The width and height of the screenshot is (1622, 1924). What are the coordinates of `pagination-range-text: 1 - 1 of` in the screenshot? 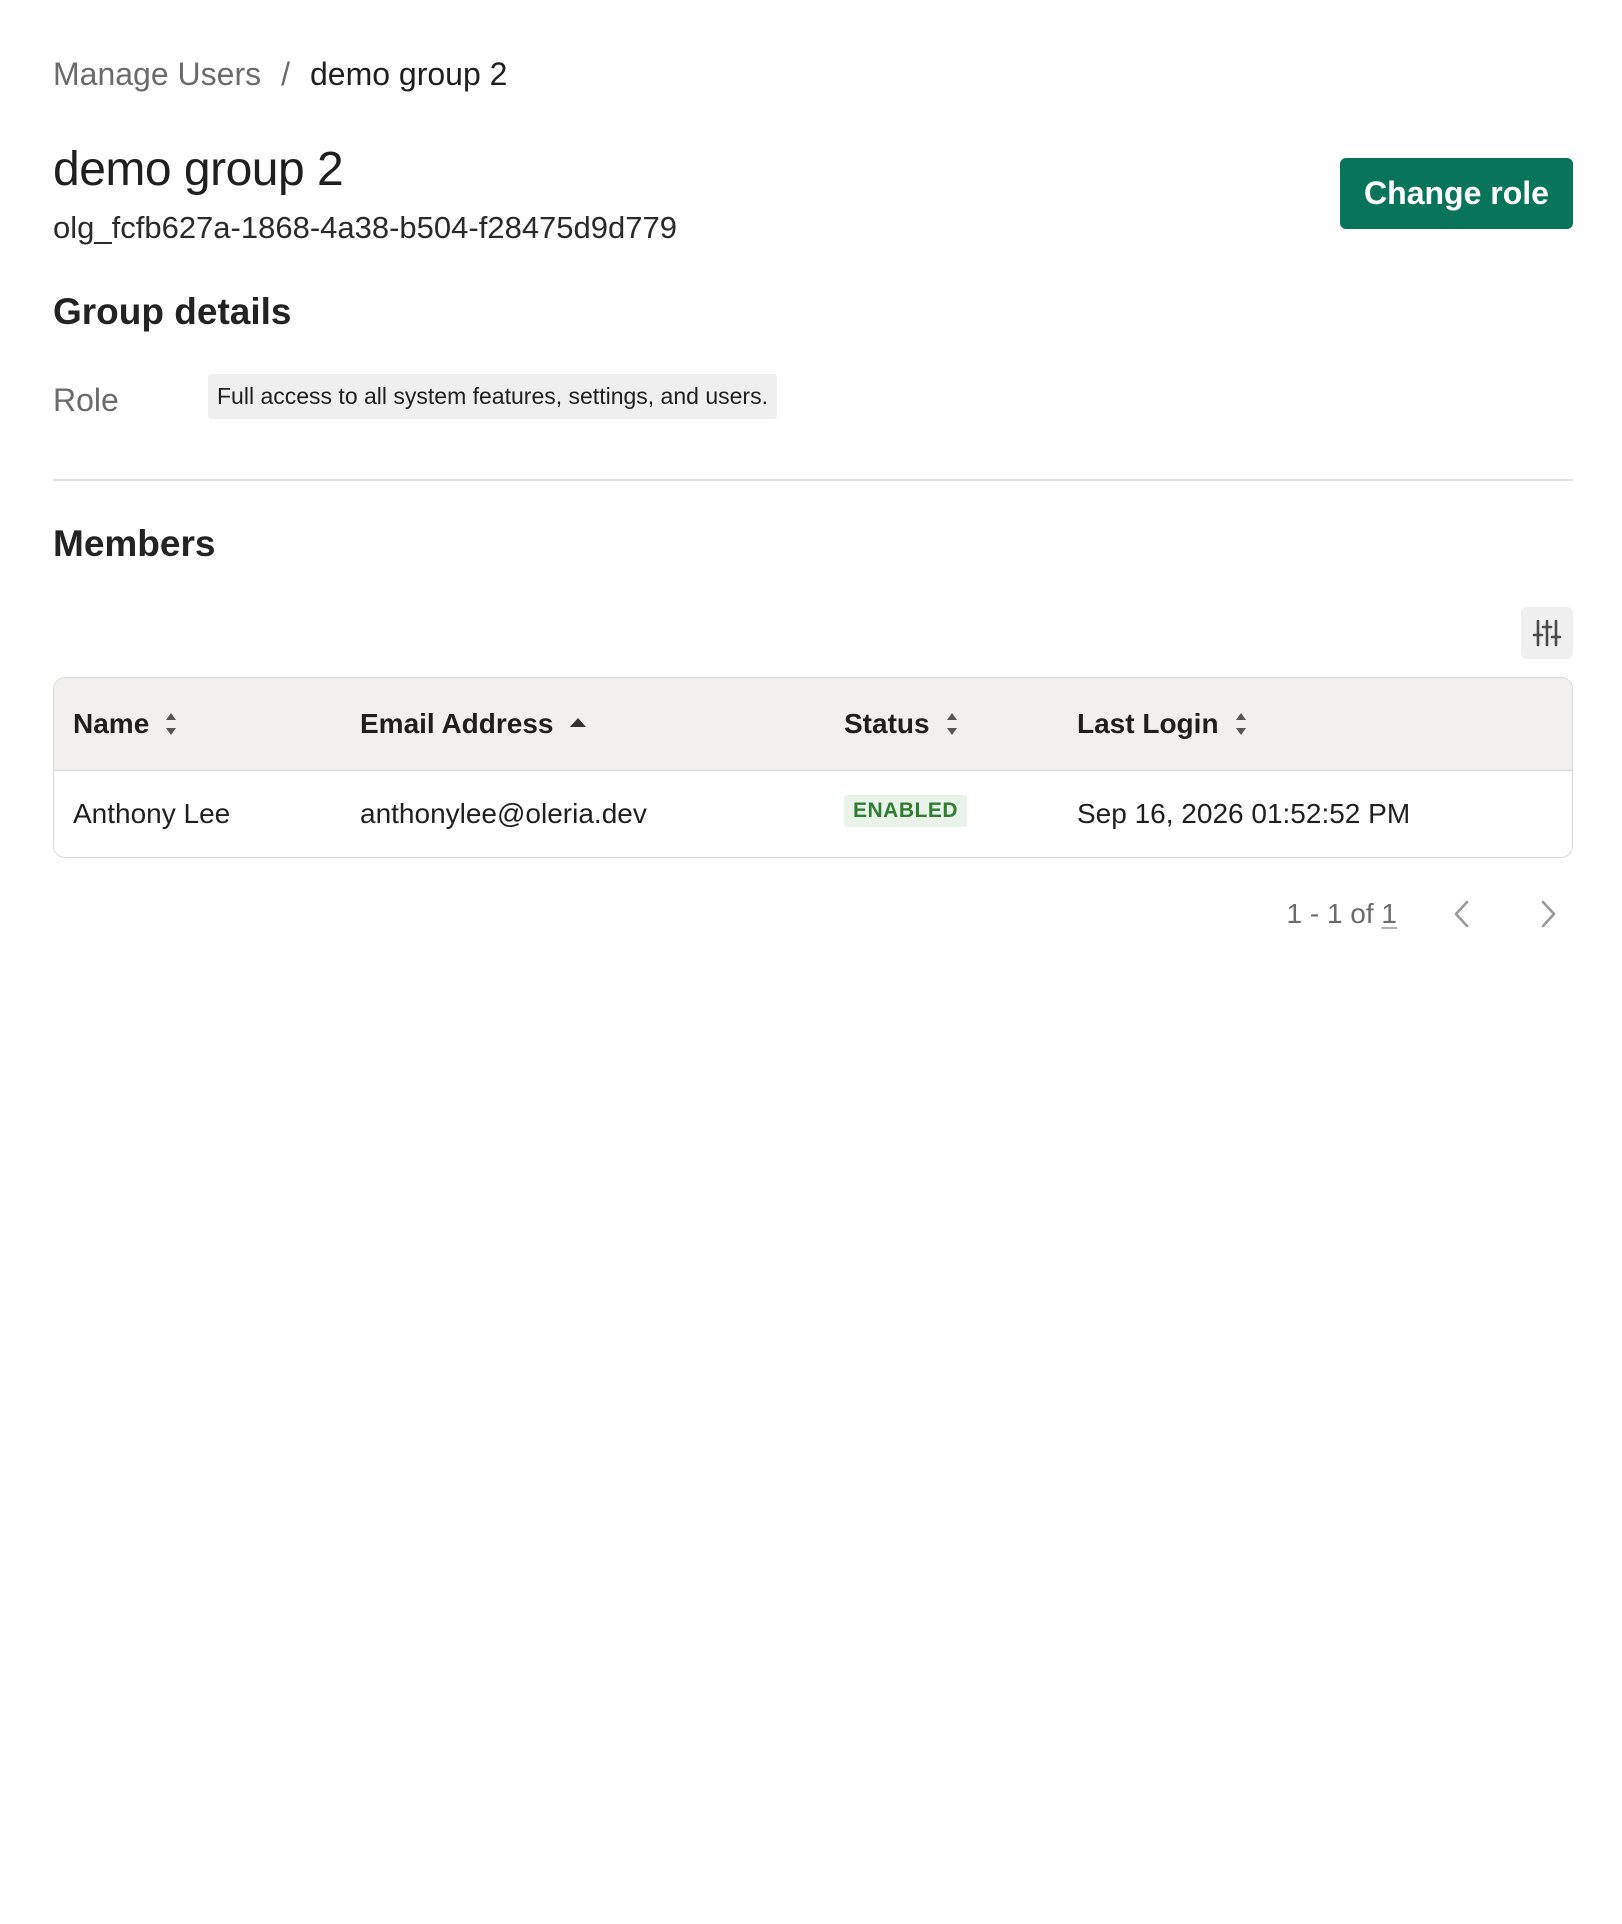 It's located at (1334, 913).